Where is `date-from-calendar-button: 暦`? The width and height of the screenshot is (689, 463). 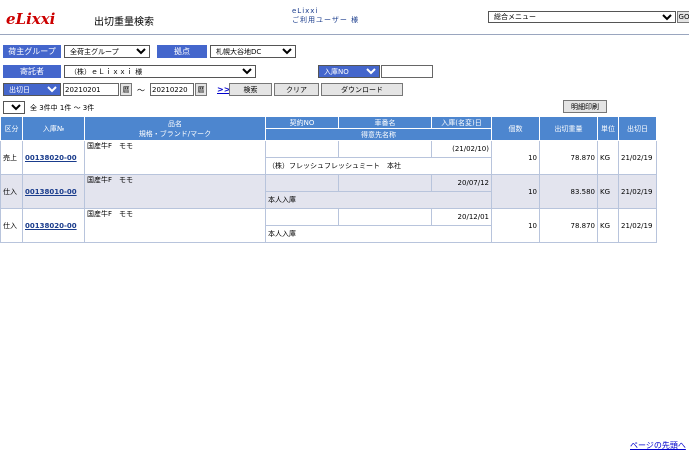 date-from-calendar-button: 暦 is located at coordinates (126, 89).